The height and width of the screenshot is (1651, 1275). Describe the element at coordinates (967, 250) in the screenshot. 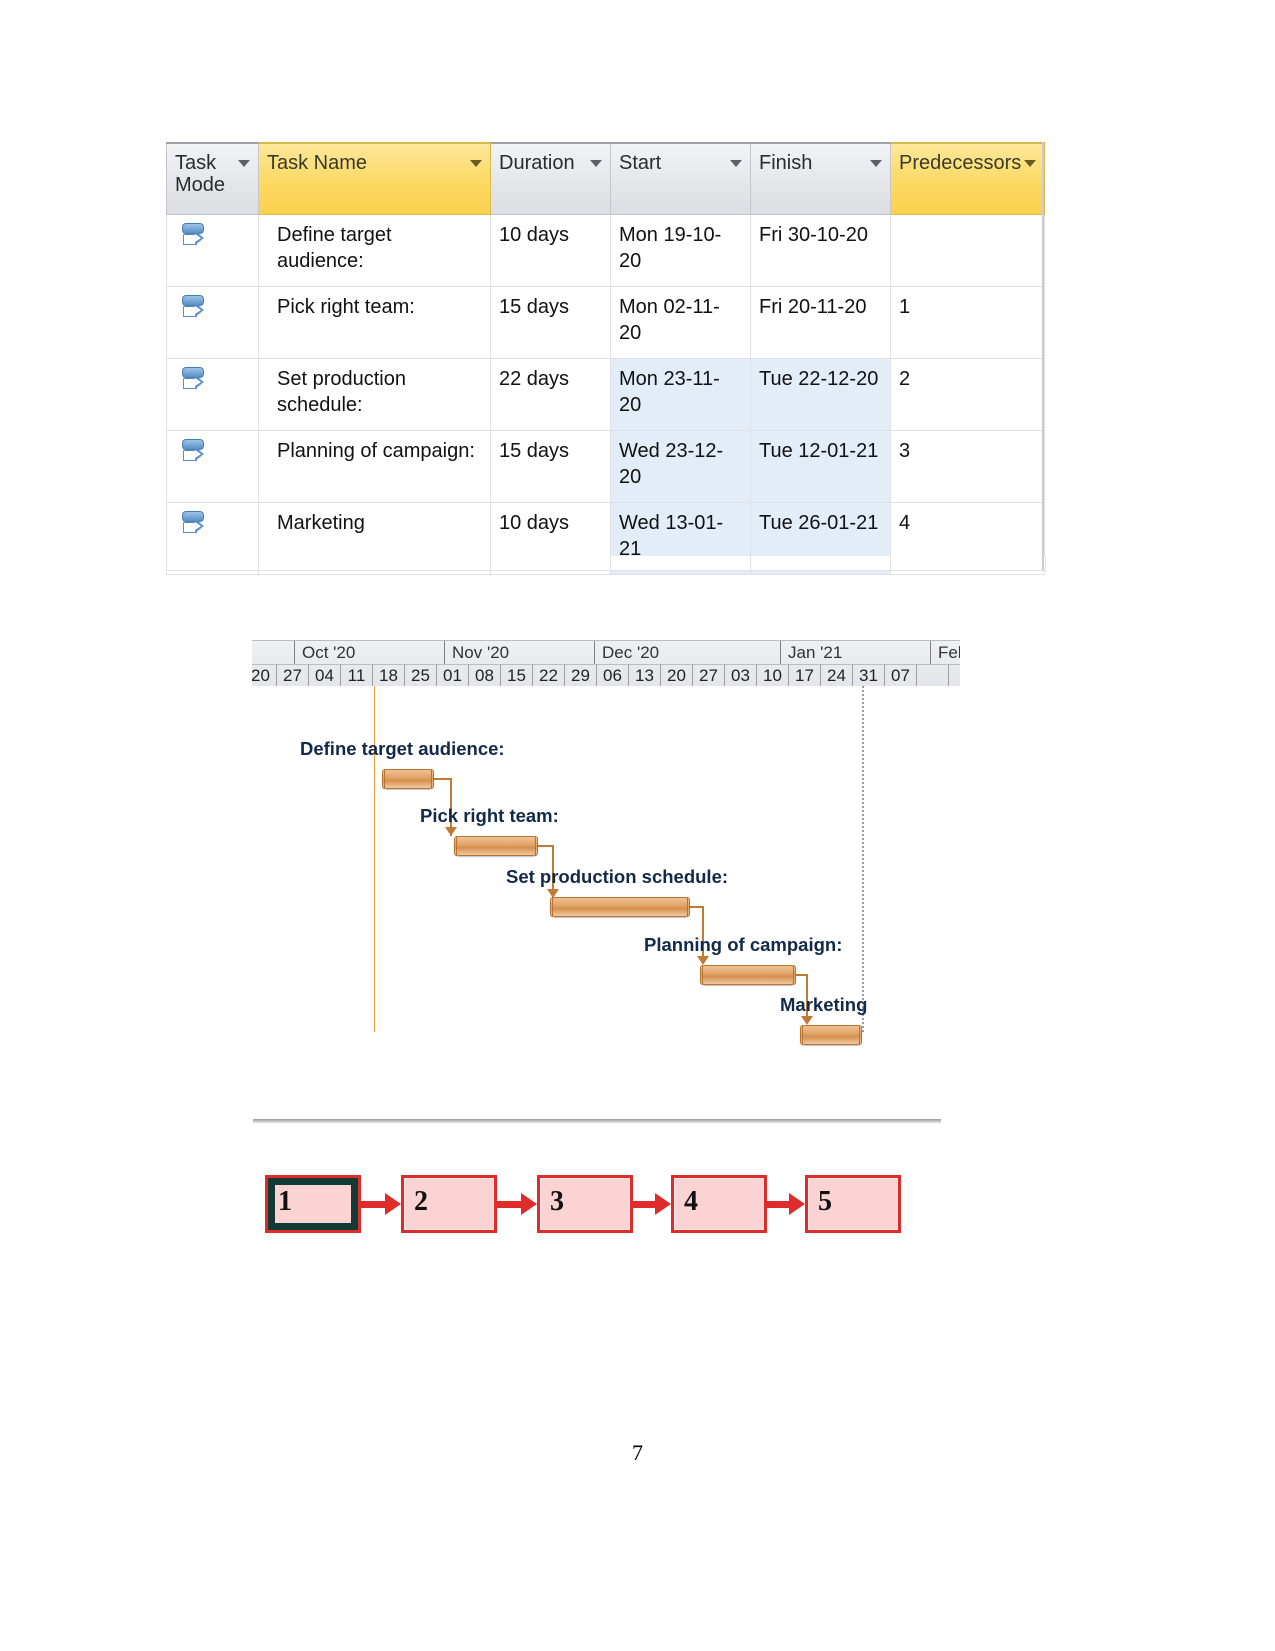

I see `predecessors-cell` at that location.